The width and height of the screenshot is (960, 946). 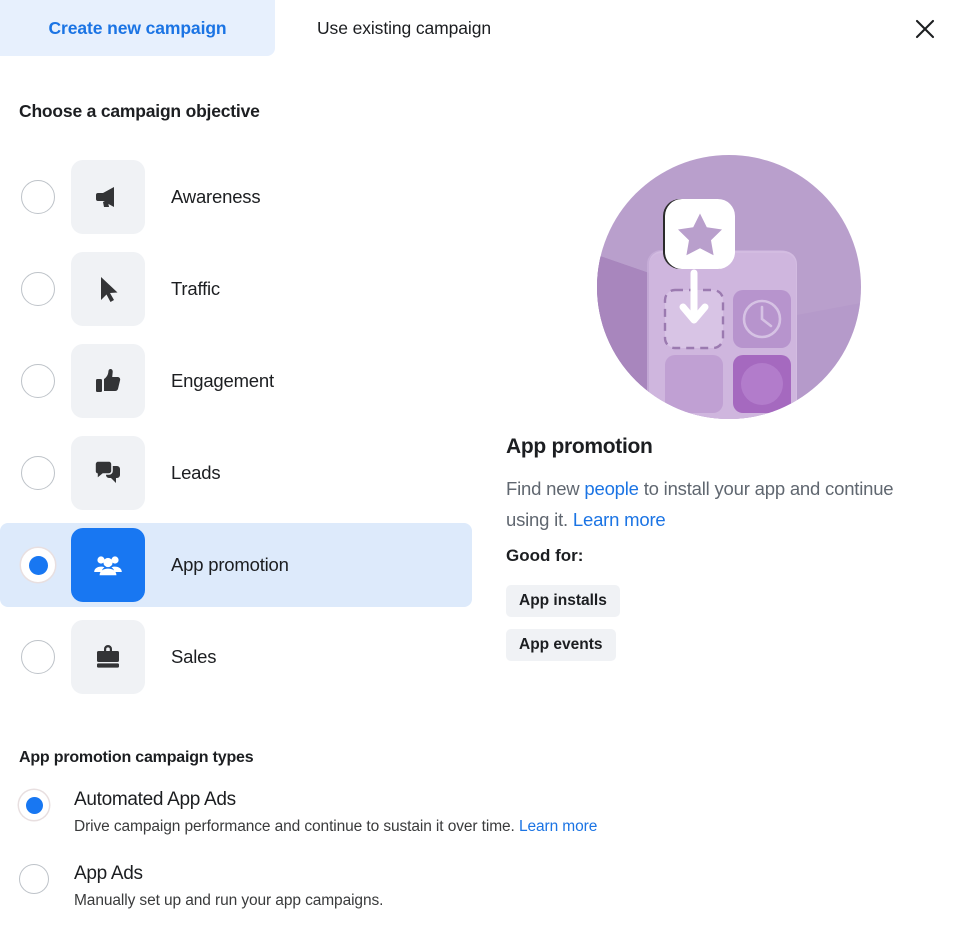 What do you see at coordinates (216, 196) in the screenshot?
I see `objective-label-awareness: Awareness` at bounding box center [216, 196].